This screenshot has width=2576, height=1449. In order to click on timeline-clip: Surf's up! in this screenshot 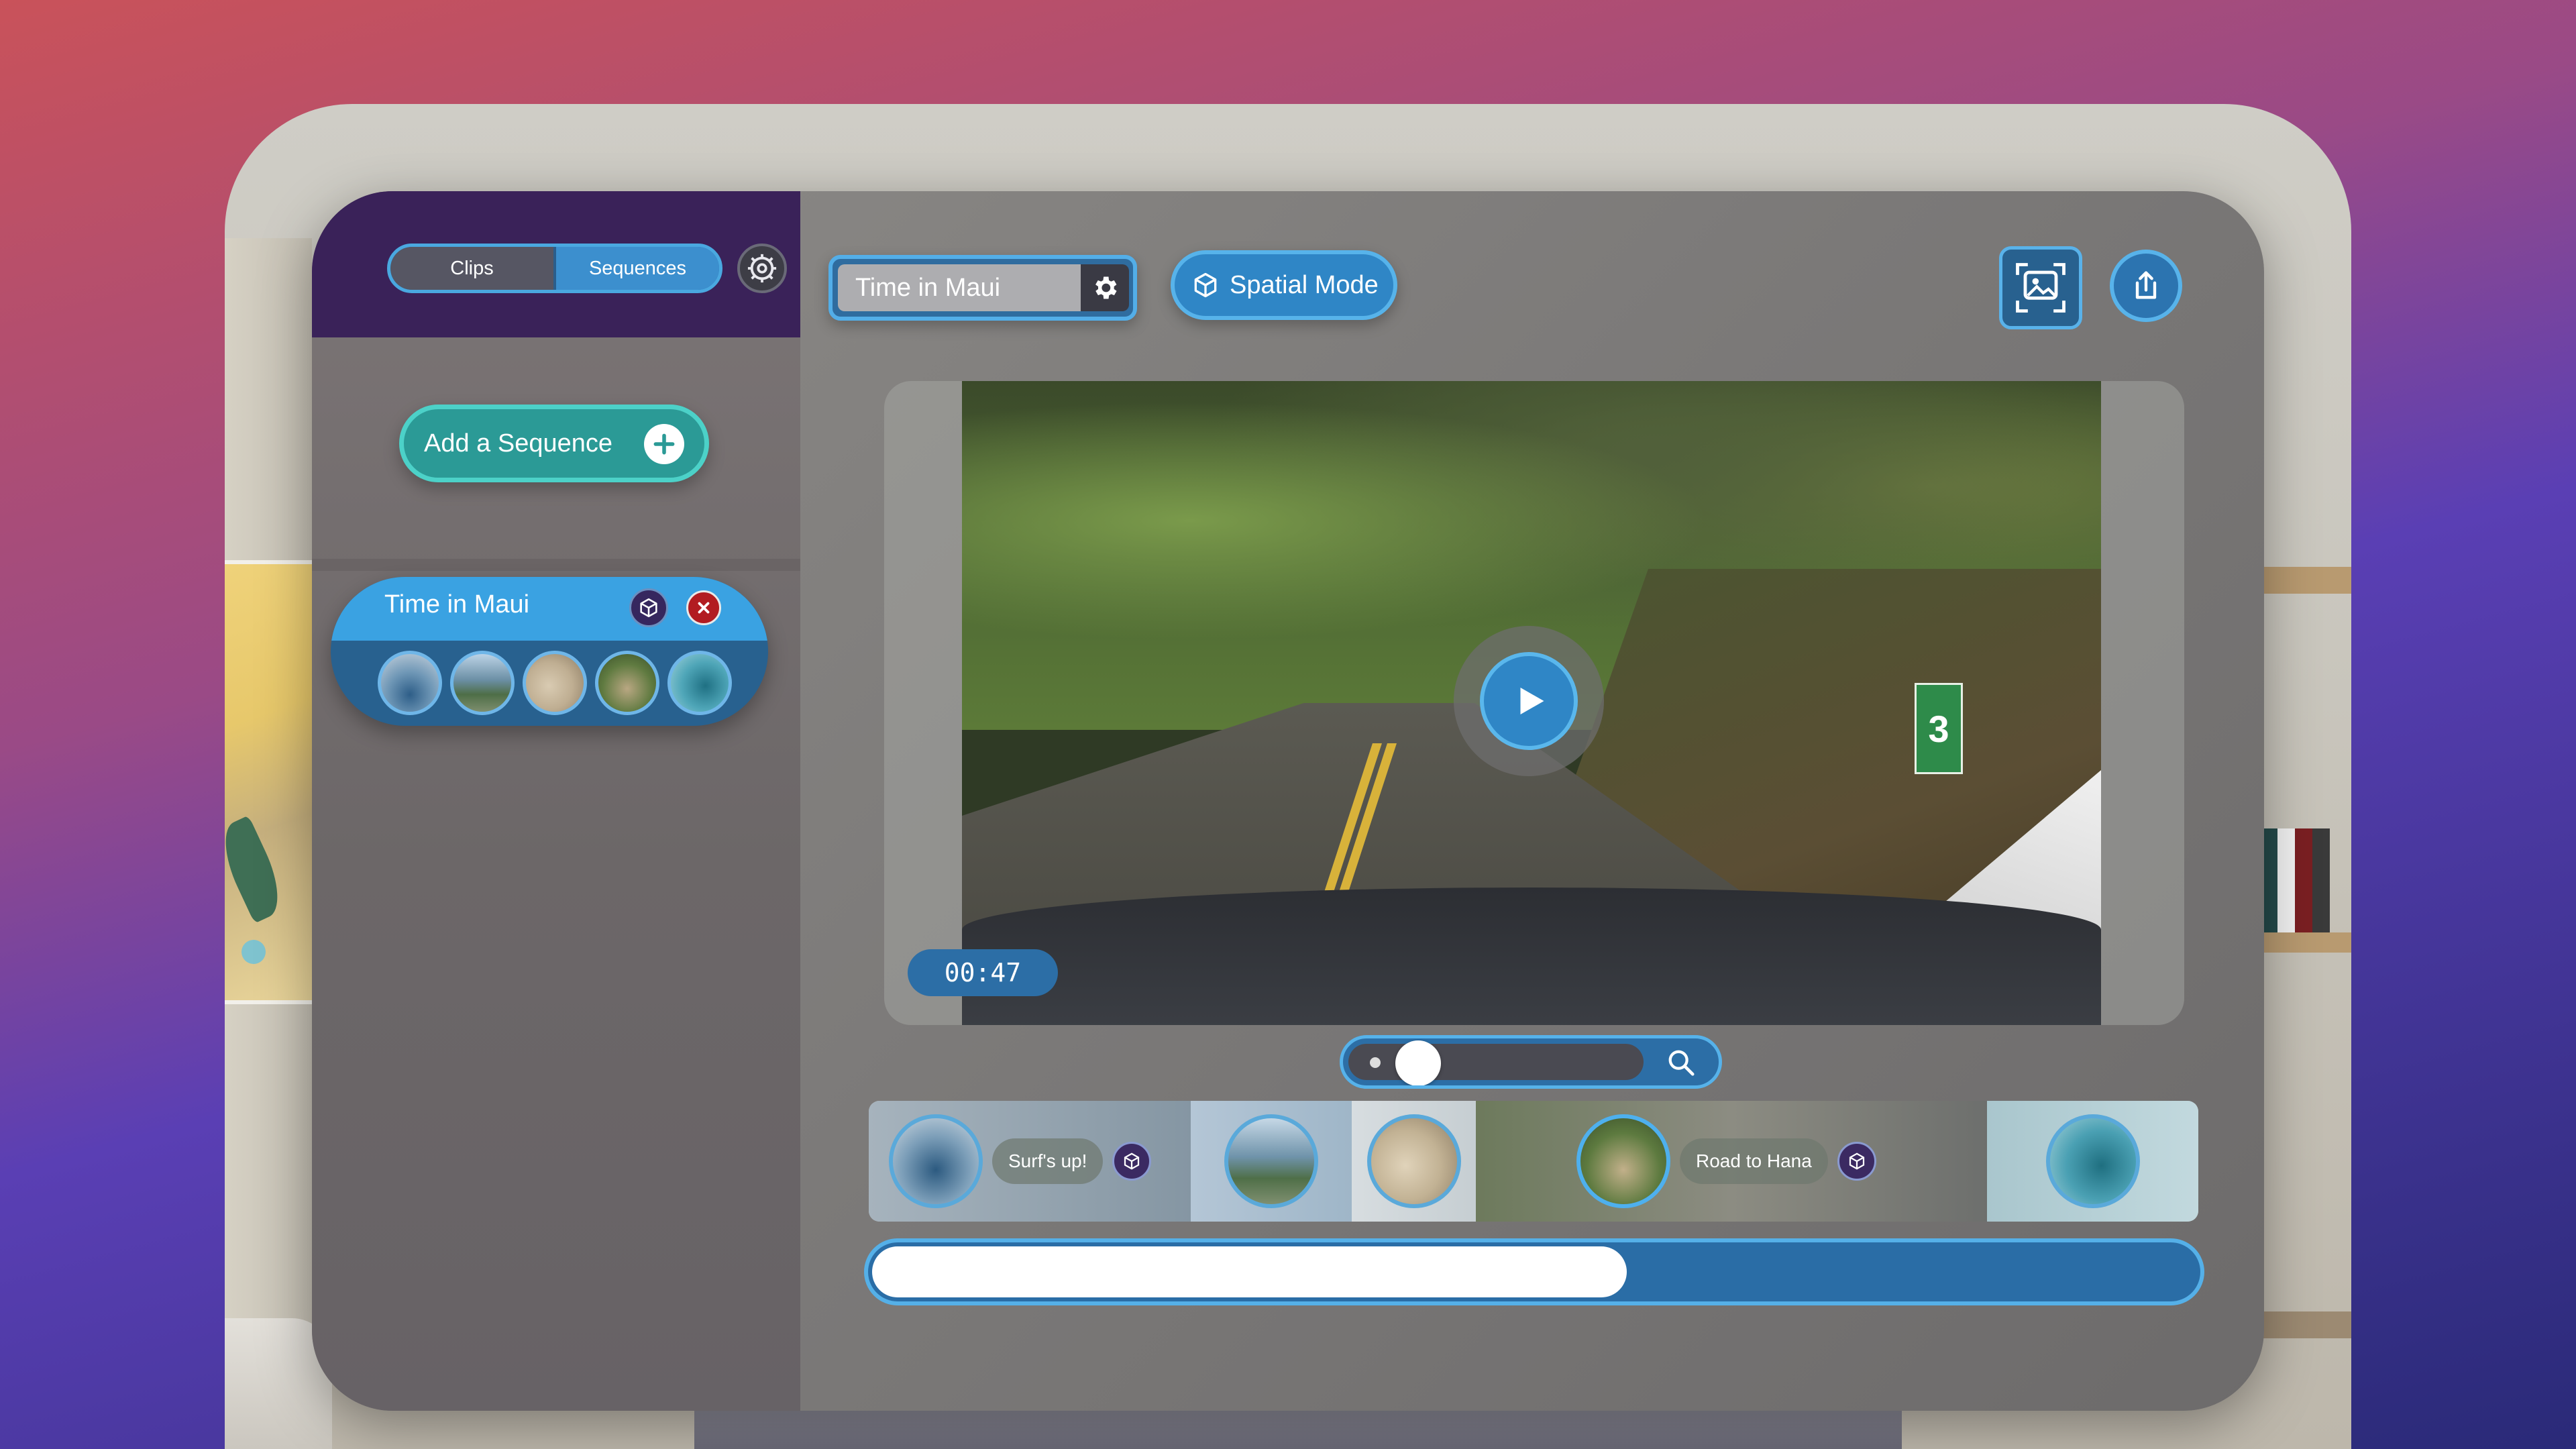, I will do `click(1030, 1161)`.